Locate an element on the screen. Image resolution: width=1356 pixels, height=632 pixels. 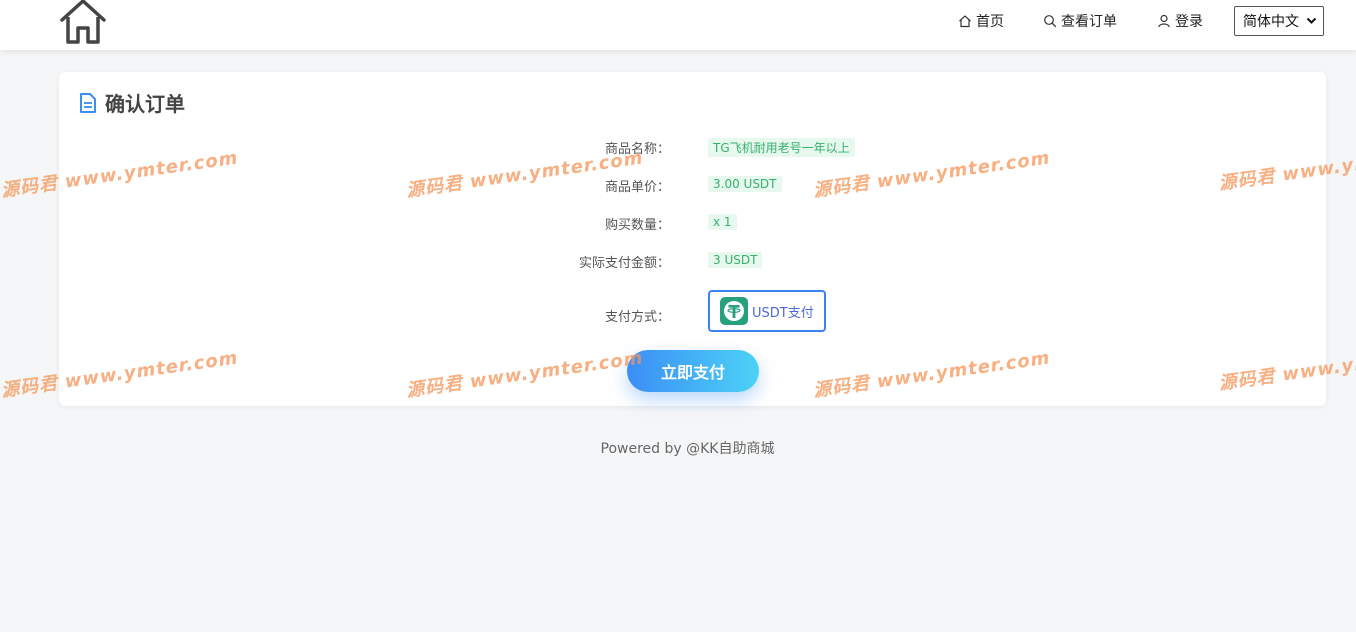
footer-powered-by: Powered by @KK自助商城 is located at coordinates (687, 449).